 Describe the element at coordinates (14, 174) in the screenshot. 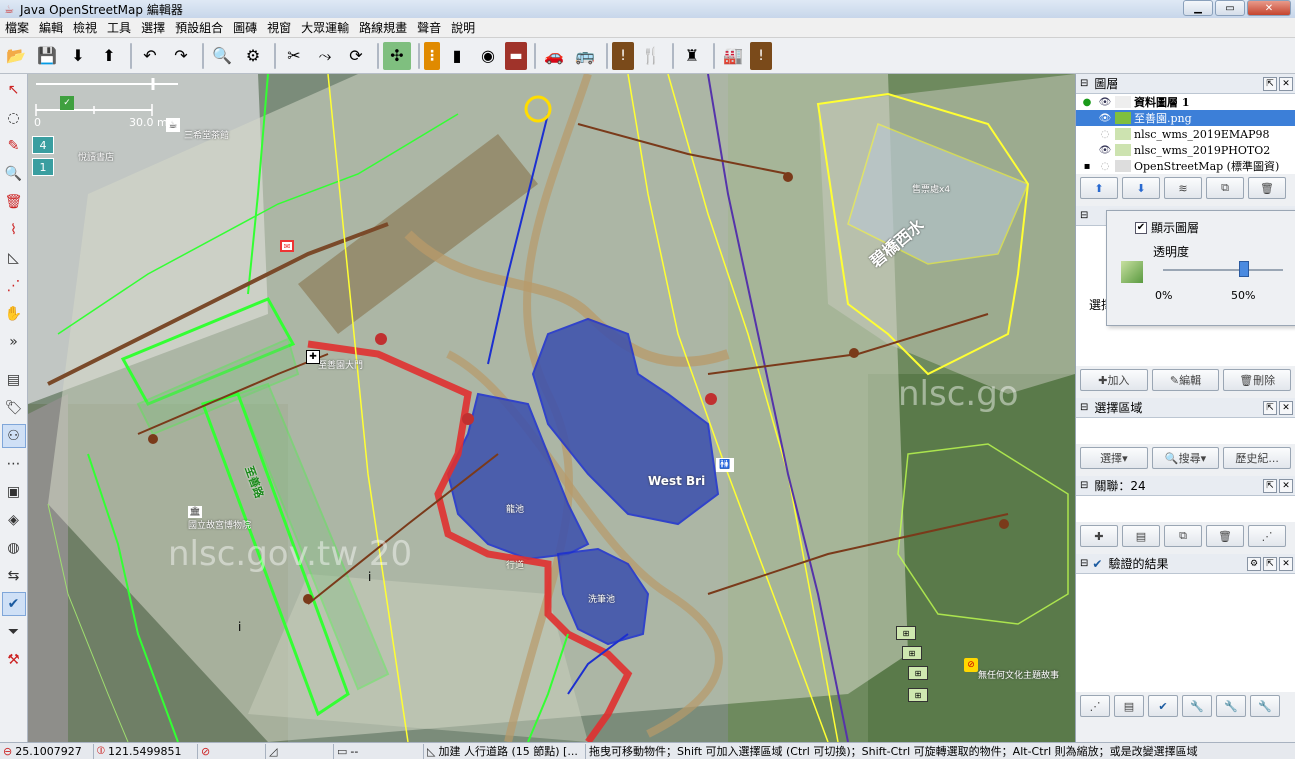

I see `zoom-tool-icon: 🔍` at that location.